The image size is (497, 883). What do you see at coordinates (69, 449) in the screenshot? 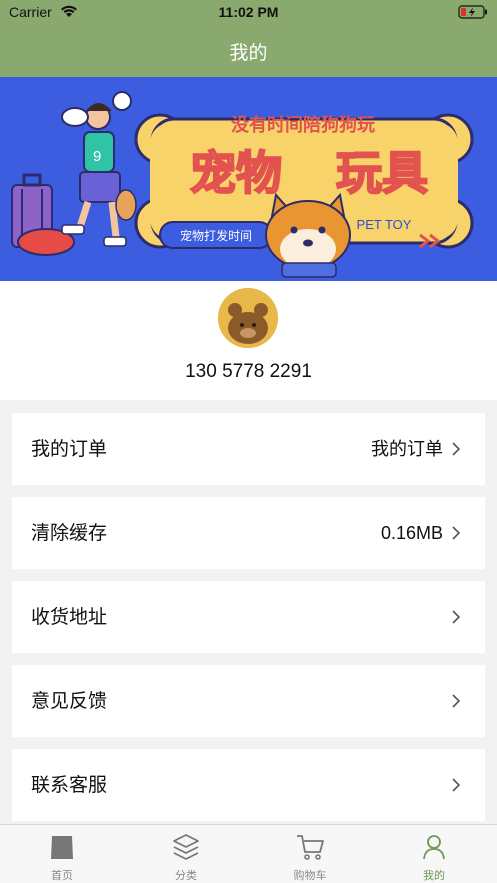
I see `menu-item-label: 我的订单` at bounding box center [69, 449].